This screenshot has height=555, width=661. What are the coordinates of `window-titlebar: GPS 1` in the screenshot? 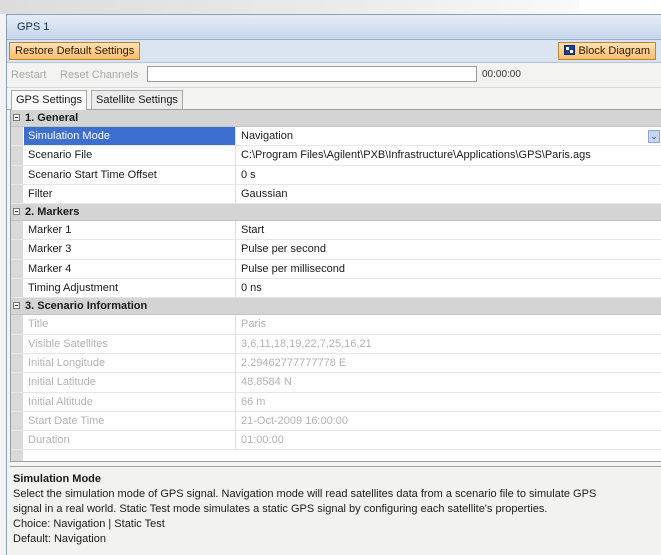 It's located at (334, 27).